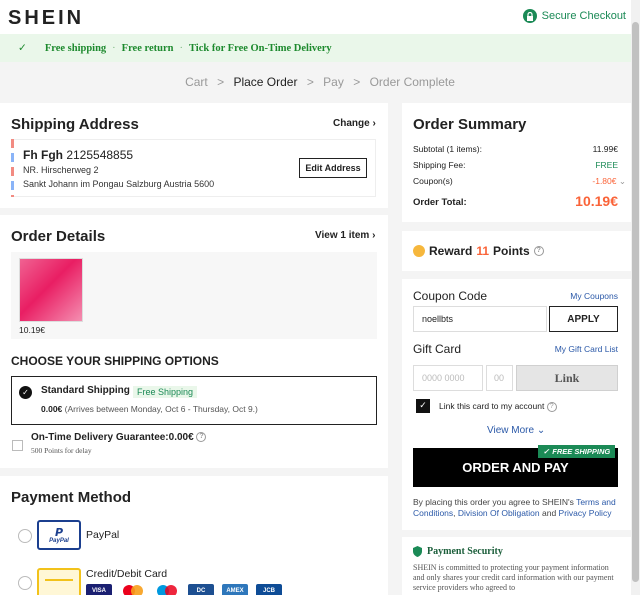 The height and width of the screenshot is (595, 640). Describe the element at coordinates (71, 497) in the screenshot. I see `payment-method-title: Payment Method` at that location.